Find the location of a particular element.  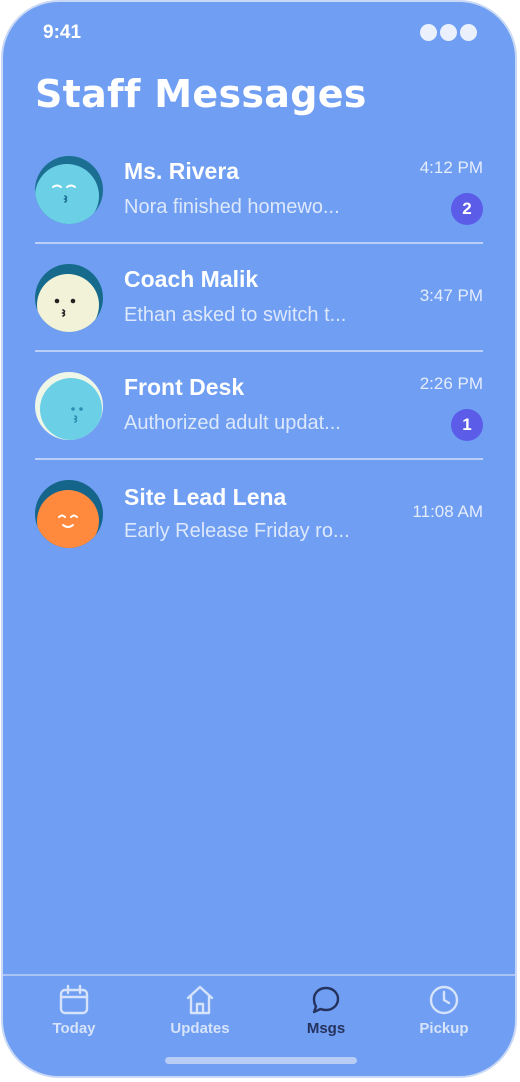

tab-msgs: Msgs is located at coordinates (326, 1010).